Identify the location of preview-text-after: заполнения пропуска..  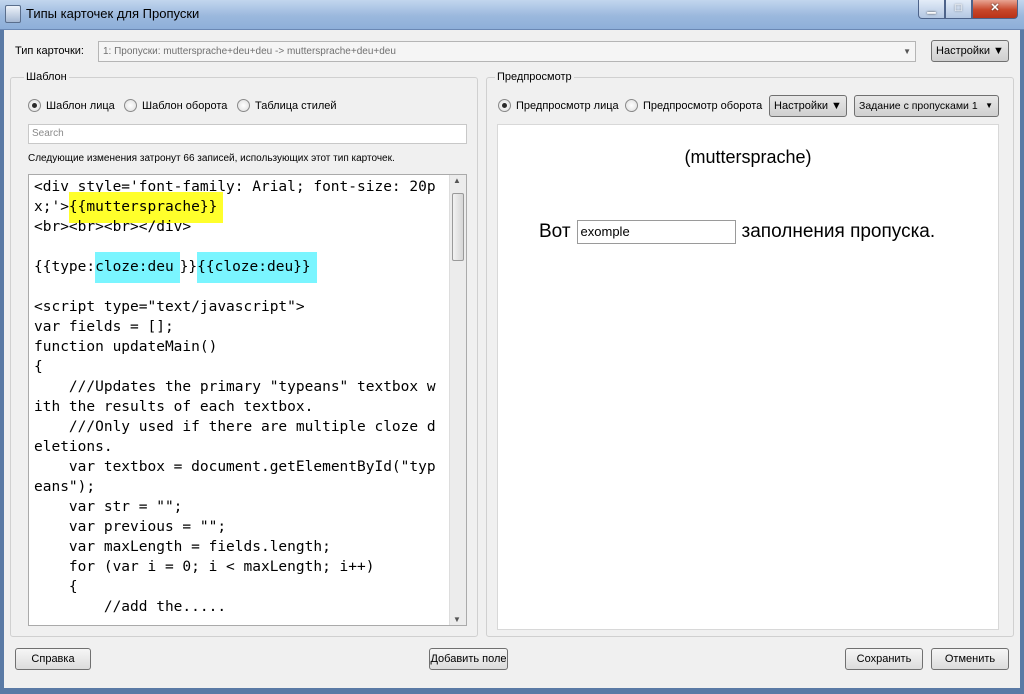
(838, 231).